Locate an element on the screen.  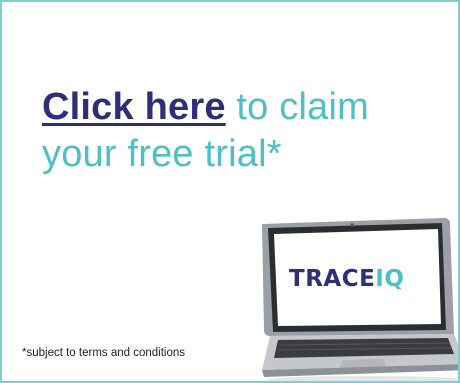
click-here-link: Click here is located at coordinates (134, 107).